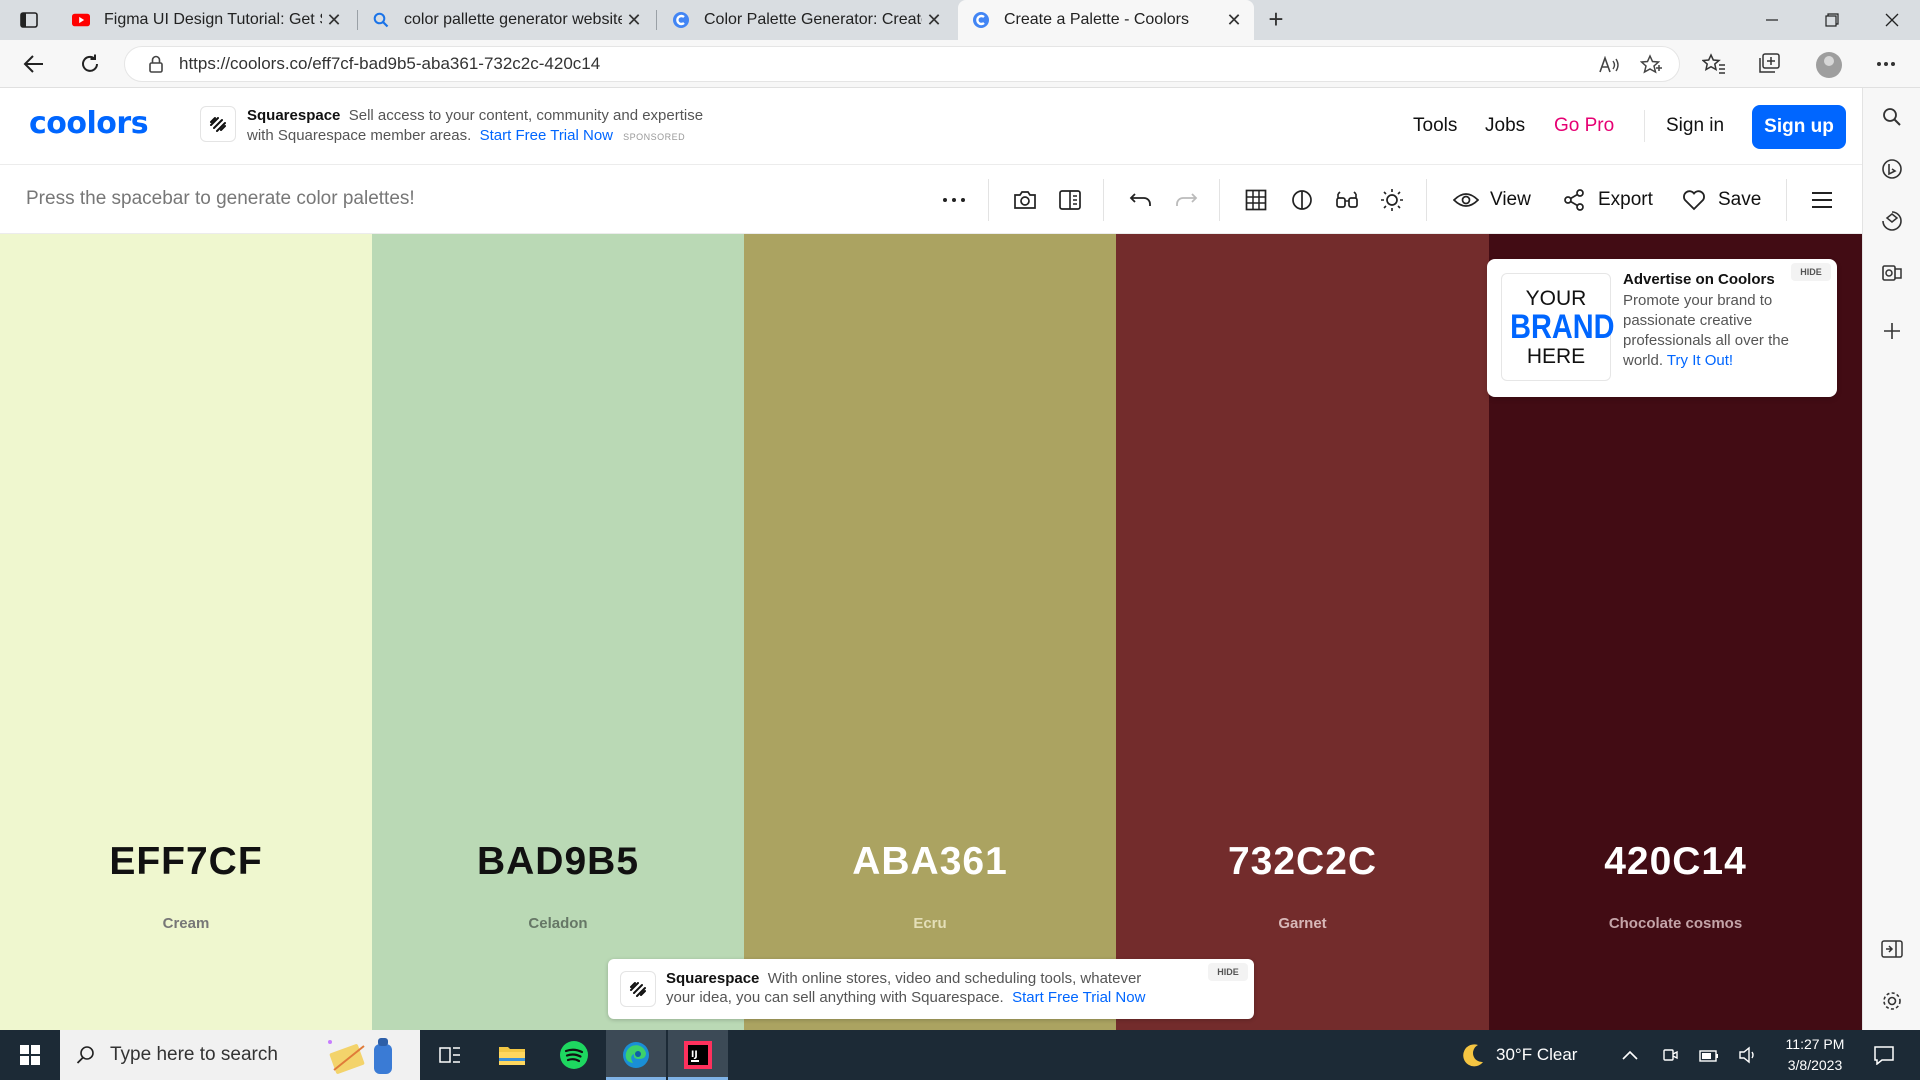  I want to click on collections-icon, so click(1770, 64).